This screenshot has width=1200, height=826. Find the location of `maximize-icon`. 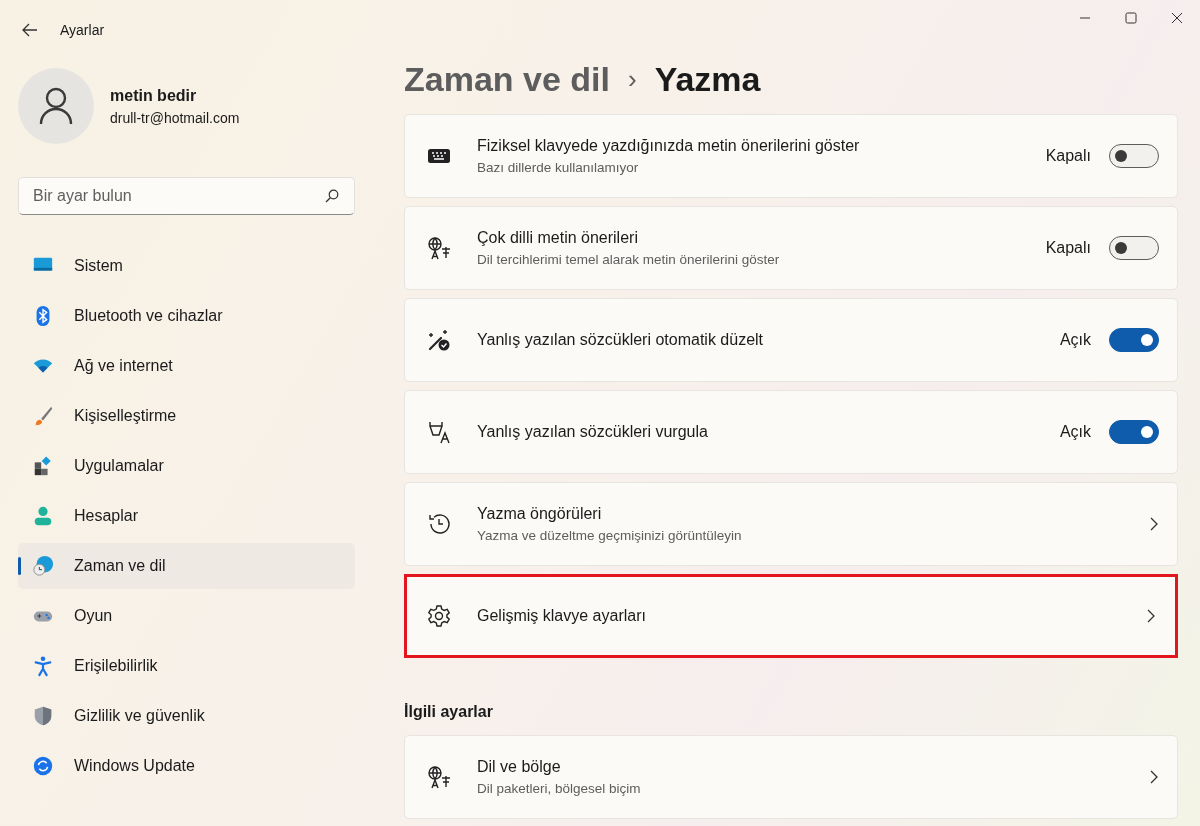

maximize-icon is located at coordinates (1131, 18).